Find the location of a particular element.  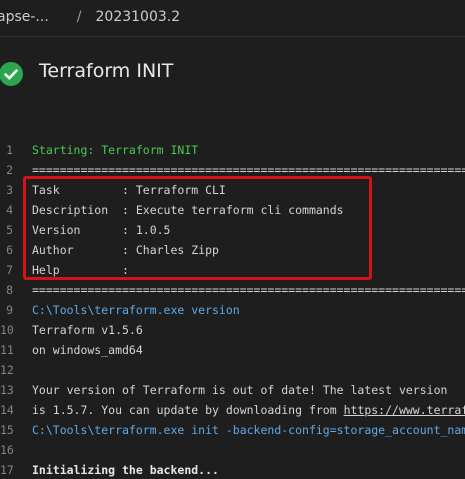

log-line: 9 C:\Tools\terraform.exe version is located at coordinates (232, 310).